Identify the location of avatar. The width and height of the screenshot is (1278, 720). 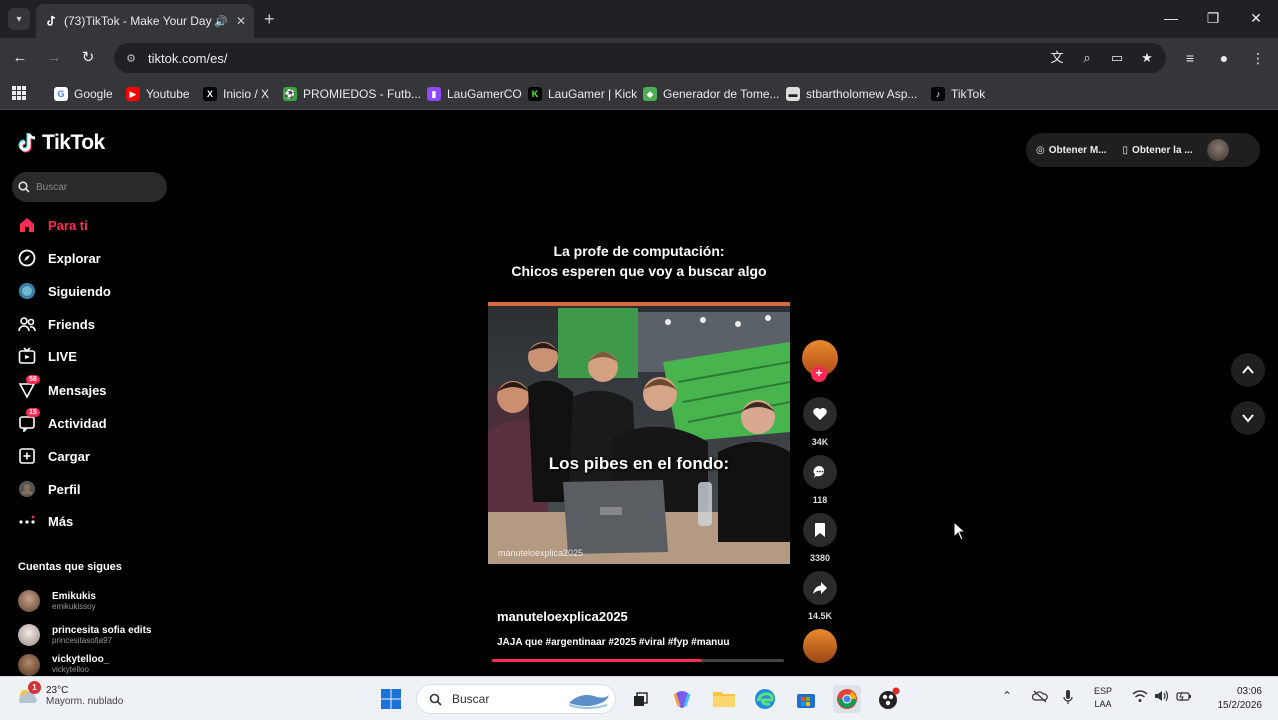
(29, 601).